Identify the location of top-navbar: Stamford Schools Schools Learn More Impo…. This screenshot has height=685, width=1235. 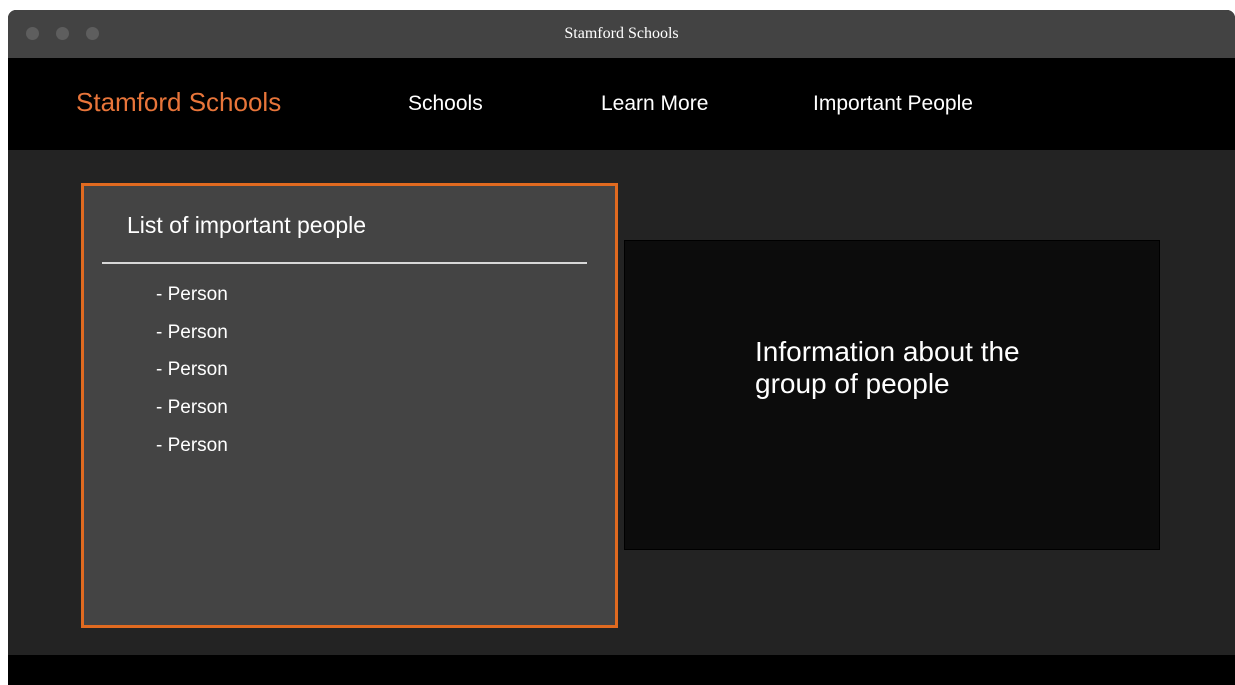
(621, 104).